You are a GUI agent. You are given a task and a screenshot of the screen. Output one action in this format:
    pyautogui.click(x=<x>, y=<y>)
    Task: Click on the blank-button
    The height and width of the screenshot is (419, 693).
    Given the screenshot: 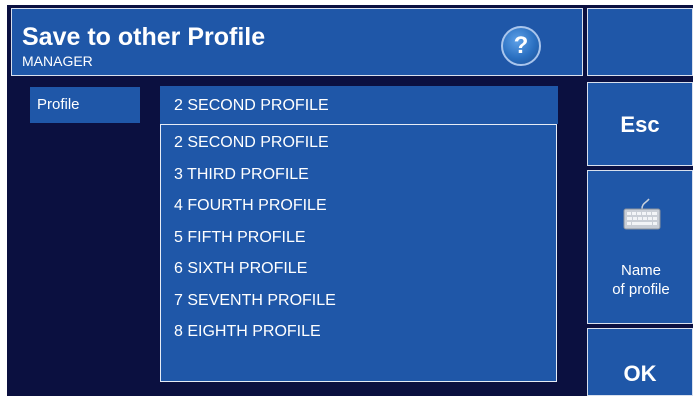 What is the action you would take?
    pyautogui.click(x=640, y=42)
    